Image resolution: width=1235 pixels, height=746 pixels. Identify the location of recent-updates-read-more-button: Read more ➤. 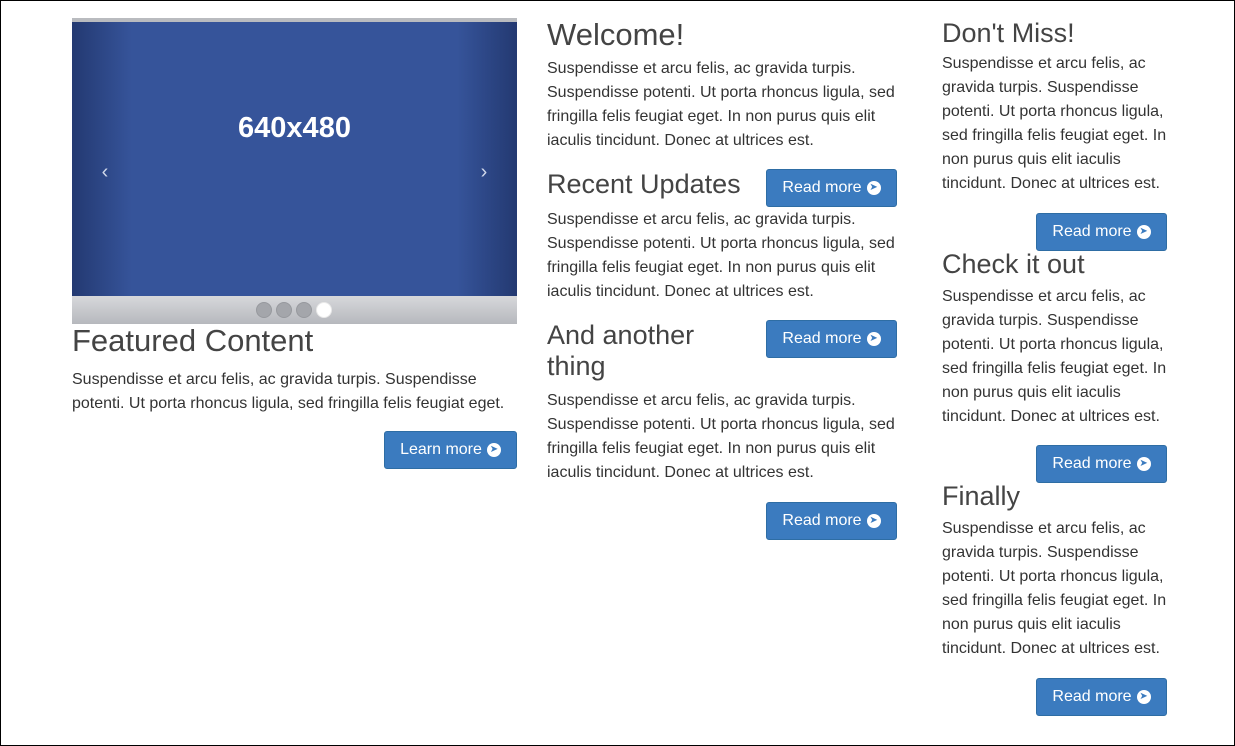
(831, 188).